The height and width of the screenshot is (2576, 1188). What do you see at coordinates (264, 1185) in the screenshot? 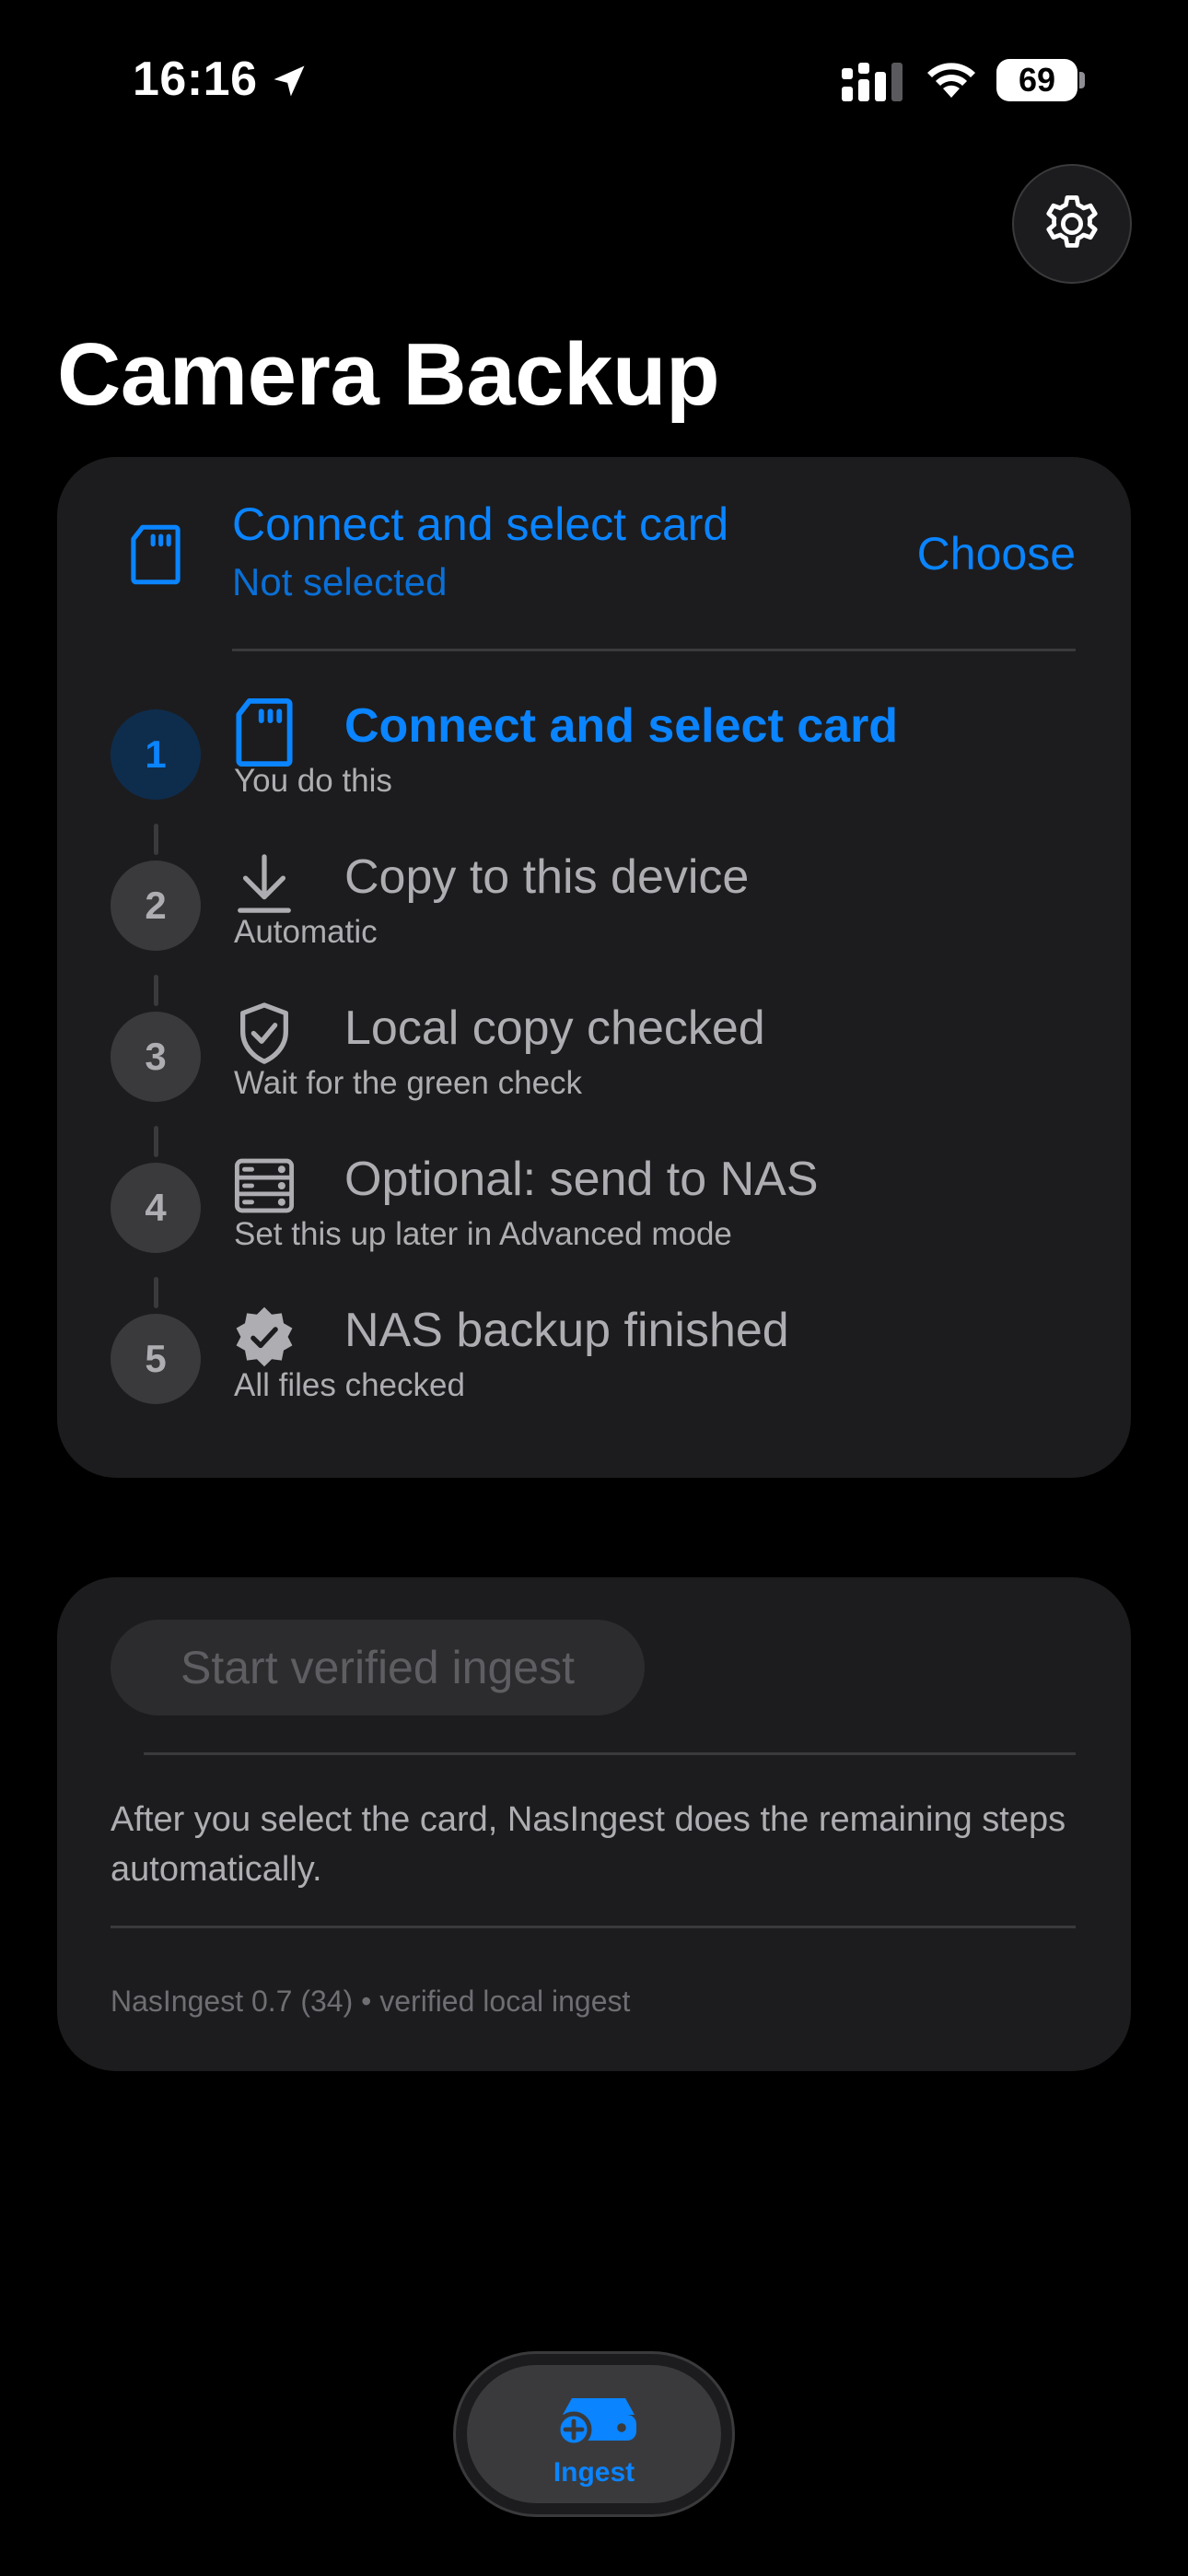
I see `server-icon` at bounding box center [264, 1185].